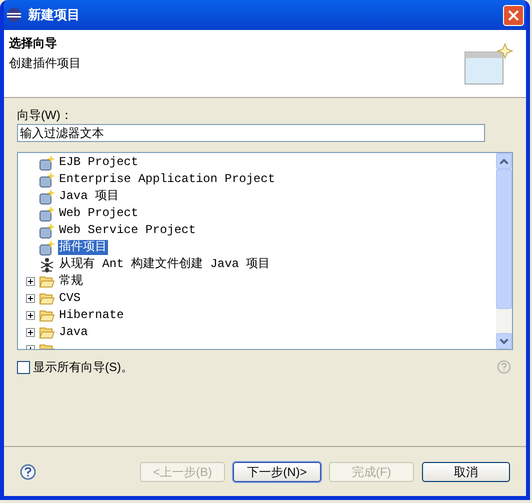  What do you see at coordinates (167, 179) in the screenshot?
I see `tree-item: Enterprise Application Project` at bounding box center [167, 179].